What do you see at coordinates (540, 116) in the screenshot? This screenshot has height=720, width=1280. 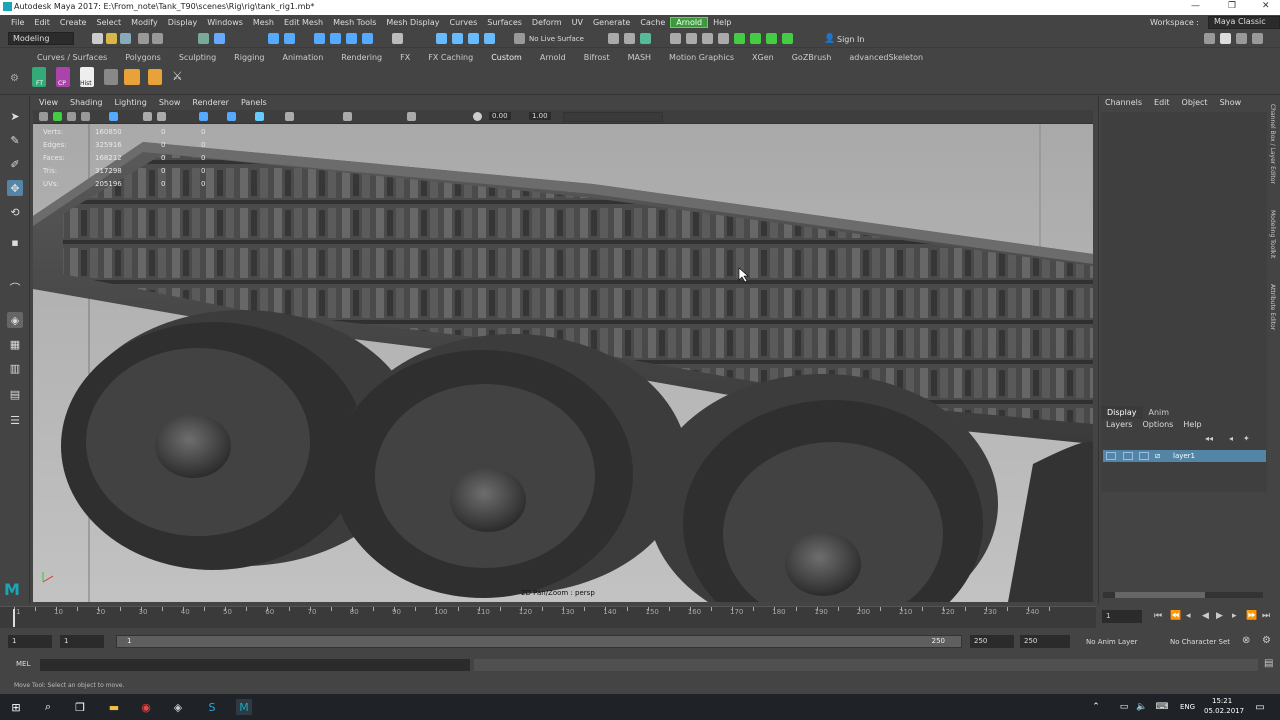 I see `gamma-field: 1.00` at bounding box center [540, 116].